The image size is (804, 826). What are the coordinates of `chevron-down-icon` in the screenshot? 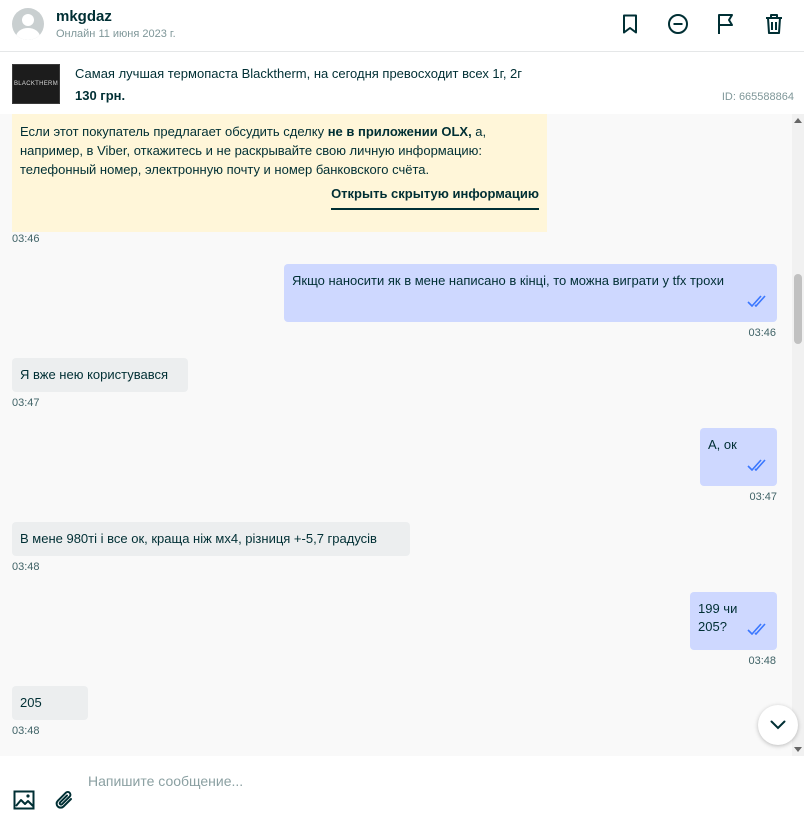 It's located at (778, 725).